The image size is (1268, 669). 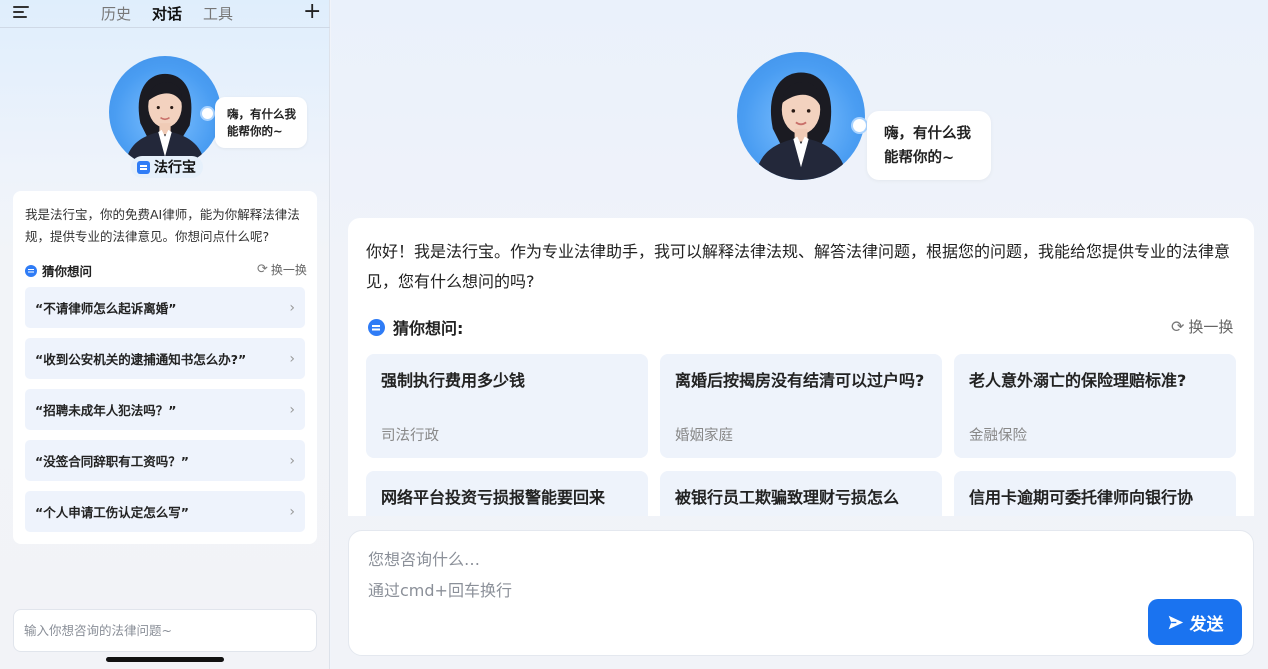 I want to click on tab-history: 历史, so click(x=116, y=13).